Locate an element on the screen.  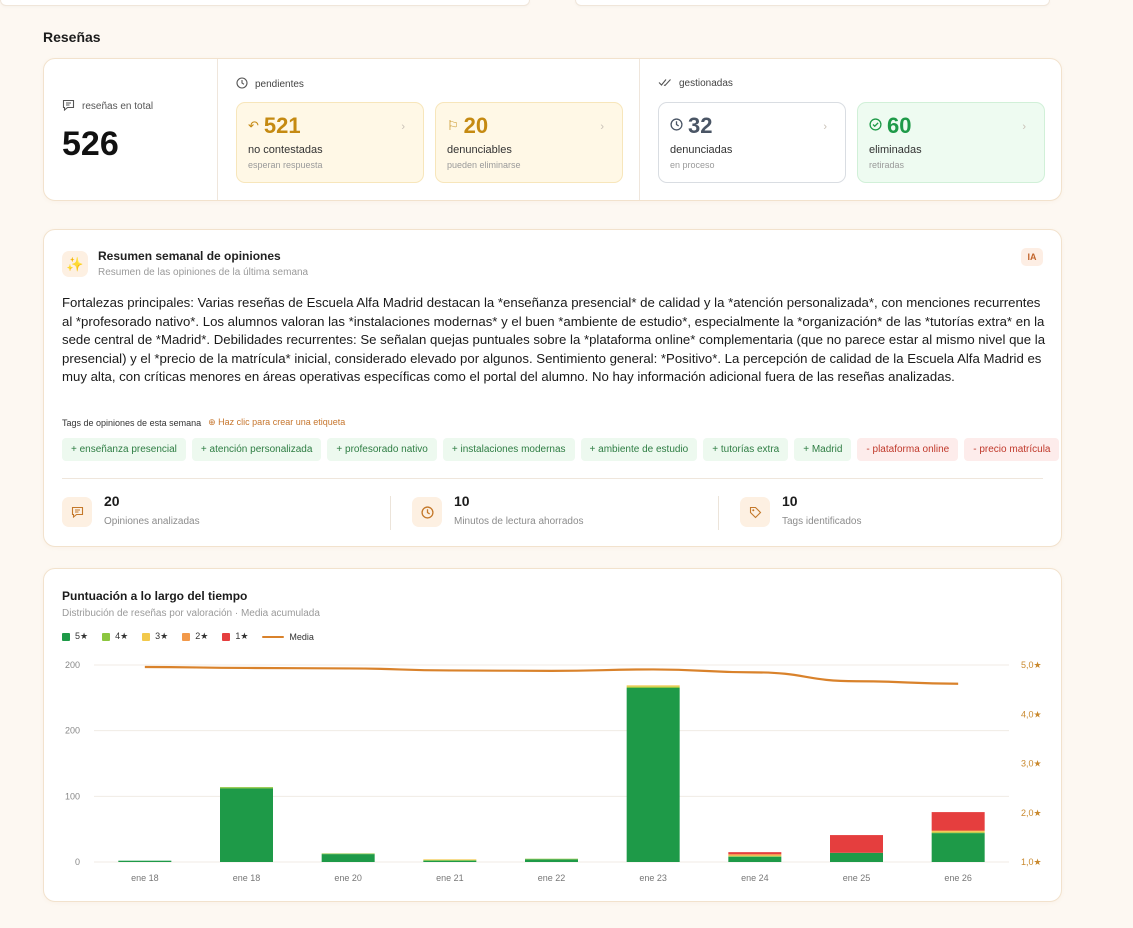
opinion-tag: - plataforma online is located at coordinates (908, 449).